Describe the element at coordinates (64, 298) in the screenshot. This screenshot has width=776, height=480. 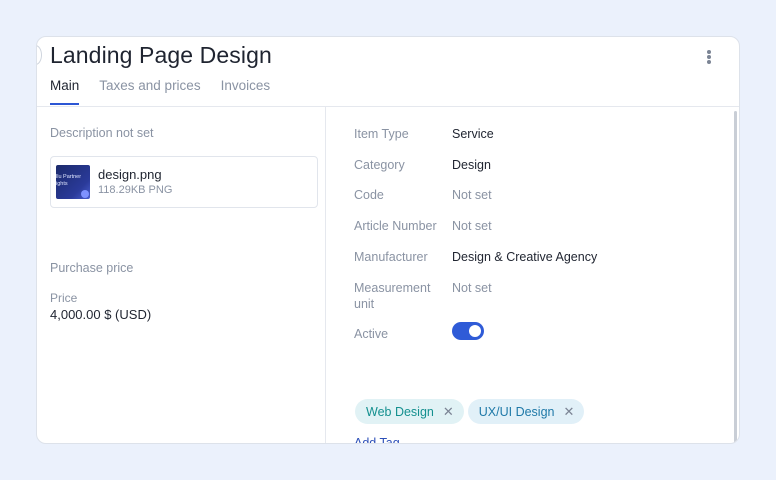
I see `price-label: Price` at that location.